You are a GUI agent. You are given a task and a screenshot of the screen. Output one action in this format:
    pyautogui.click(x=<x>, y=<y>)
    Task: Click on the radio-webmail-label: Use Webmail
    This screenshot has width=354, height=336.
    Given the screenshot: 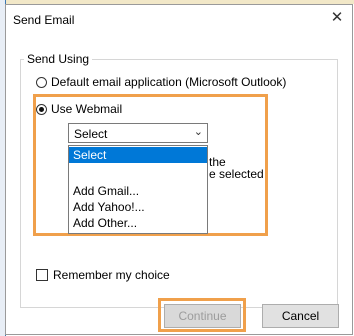 What is the action you would take?
    pyautogui.click(x=87, y=109)
    